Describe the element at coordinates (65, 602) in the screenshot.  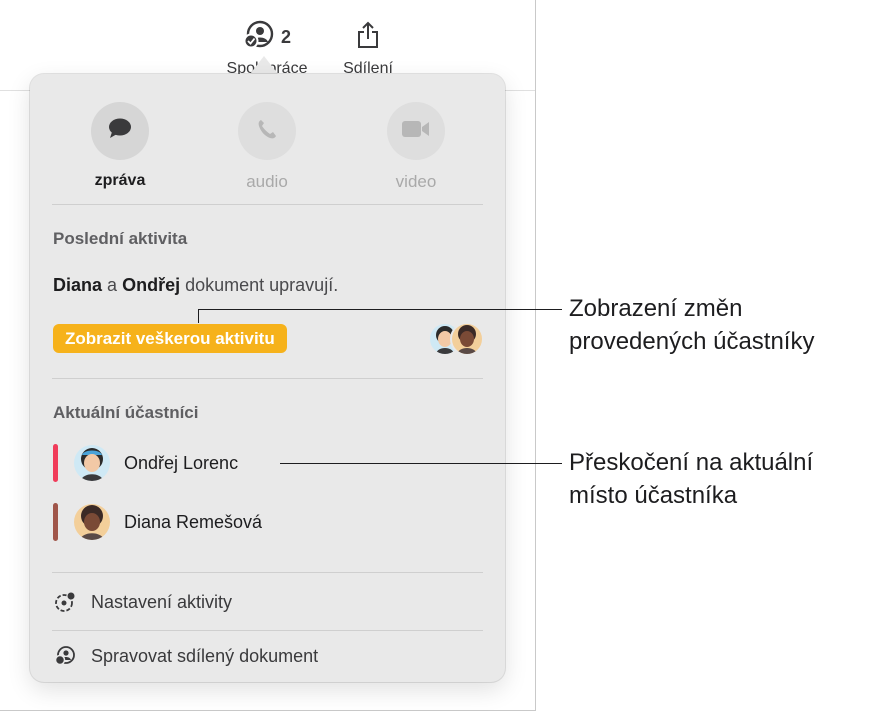
I see `activity-settings-icon` at that location.